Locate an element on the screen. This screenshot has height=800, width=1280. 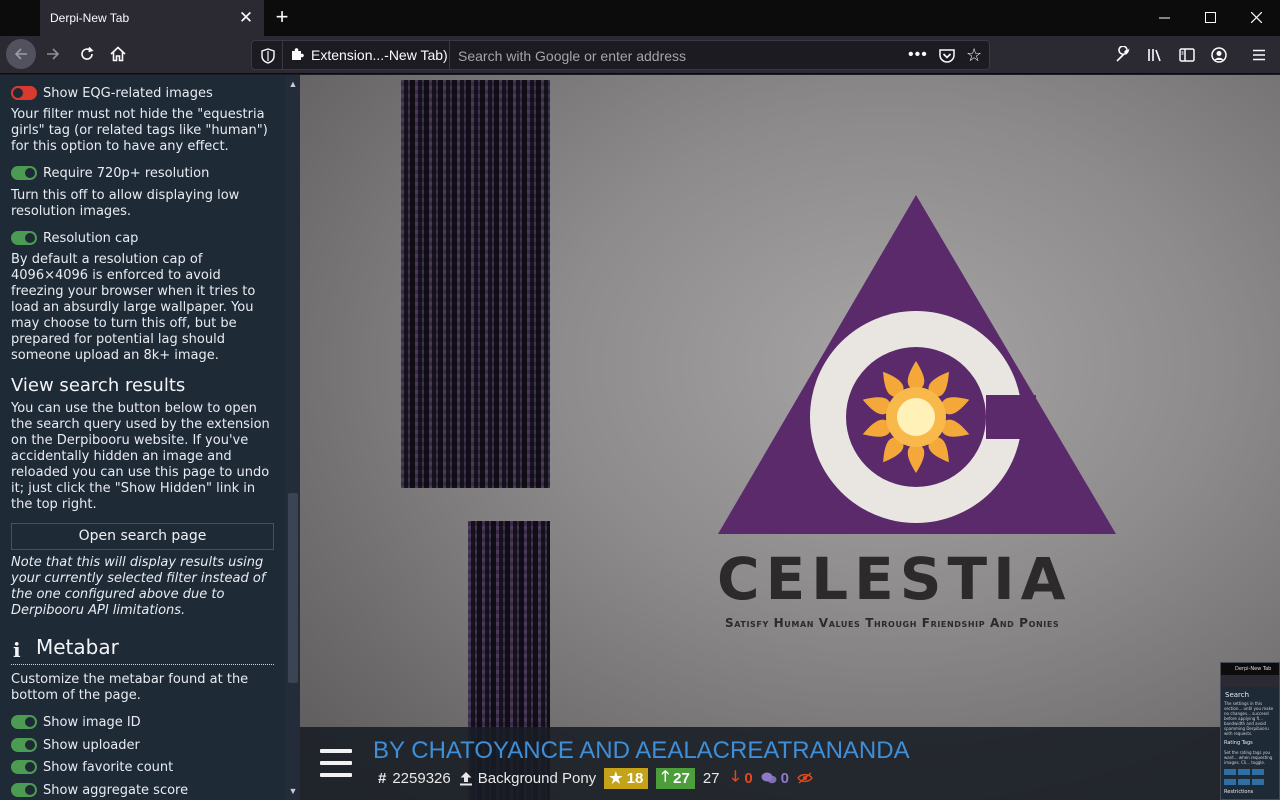
tab-active: Derpi-New Tab ✕ is located at coordinates (152, 18).